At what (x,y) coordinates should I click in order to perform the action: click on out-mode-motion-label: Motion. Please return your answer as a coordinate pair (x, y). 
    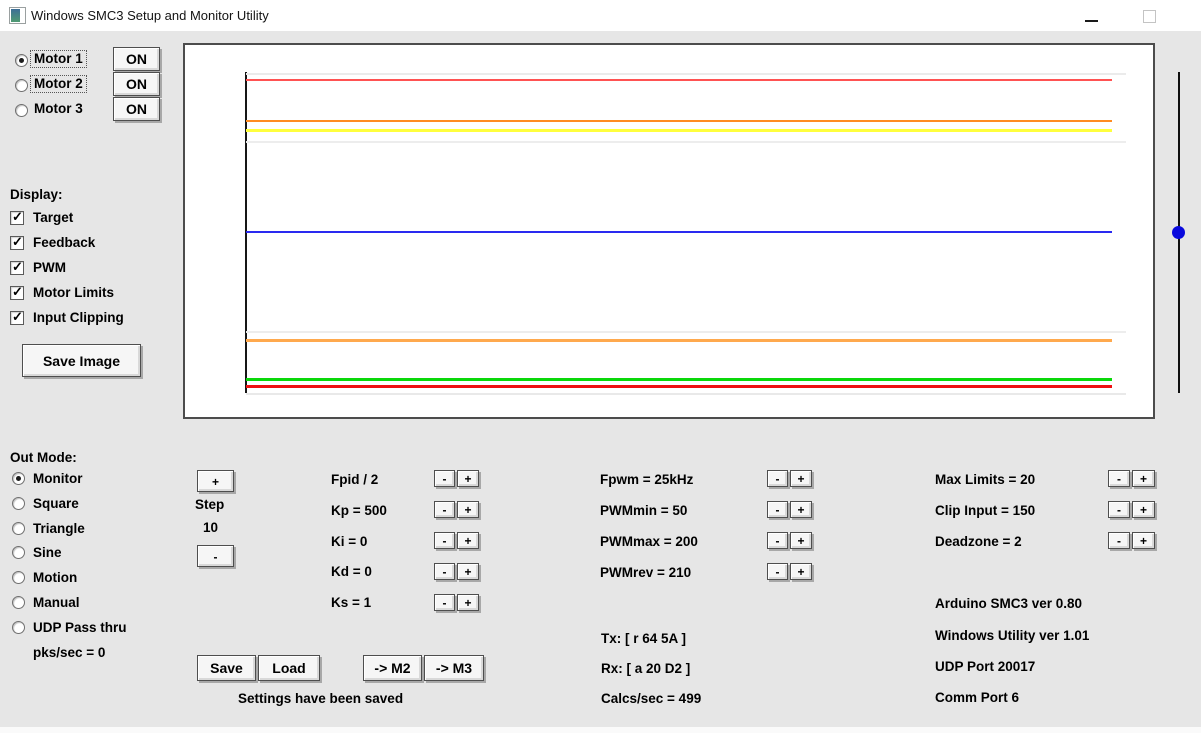
    Looking at the image, I should click on (55, 578).